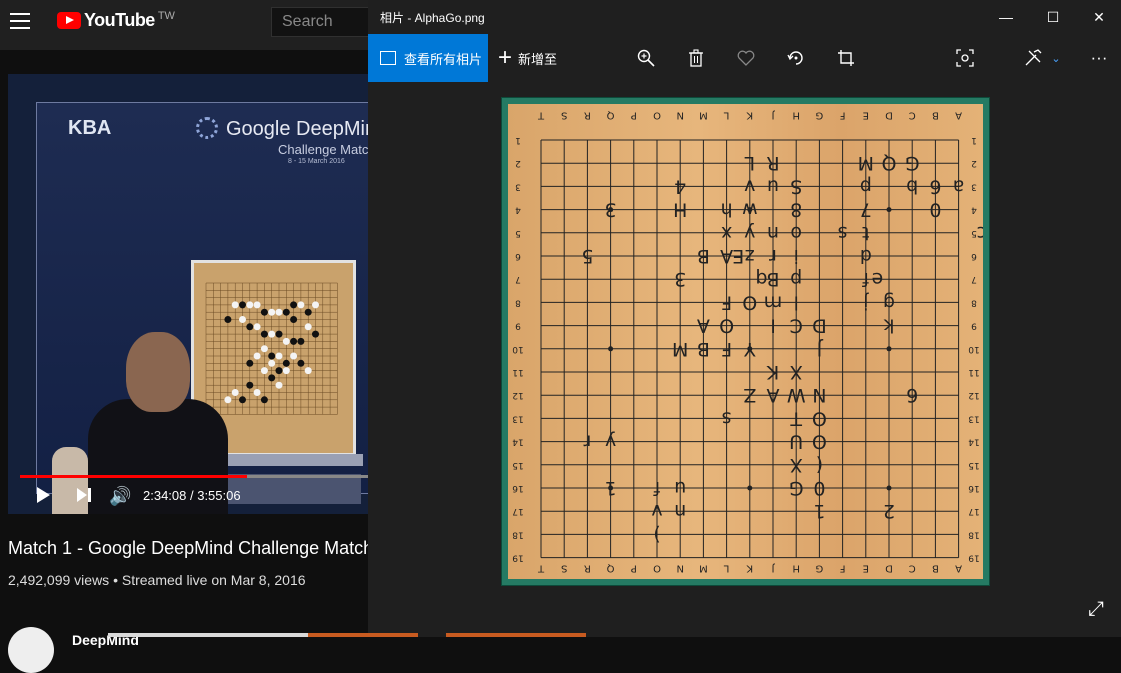 The width and height of the screenshot is (1121, 673). What do you see at coordinates (958, 115) in the screenshot?
I see `column-label-top: A` at bounding box center [958, 115].